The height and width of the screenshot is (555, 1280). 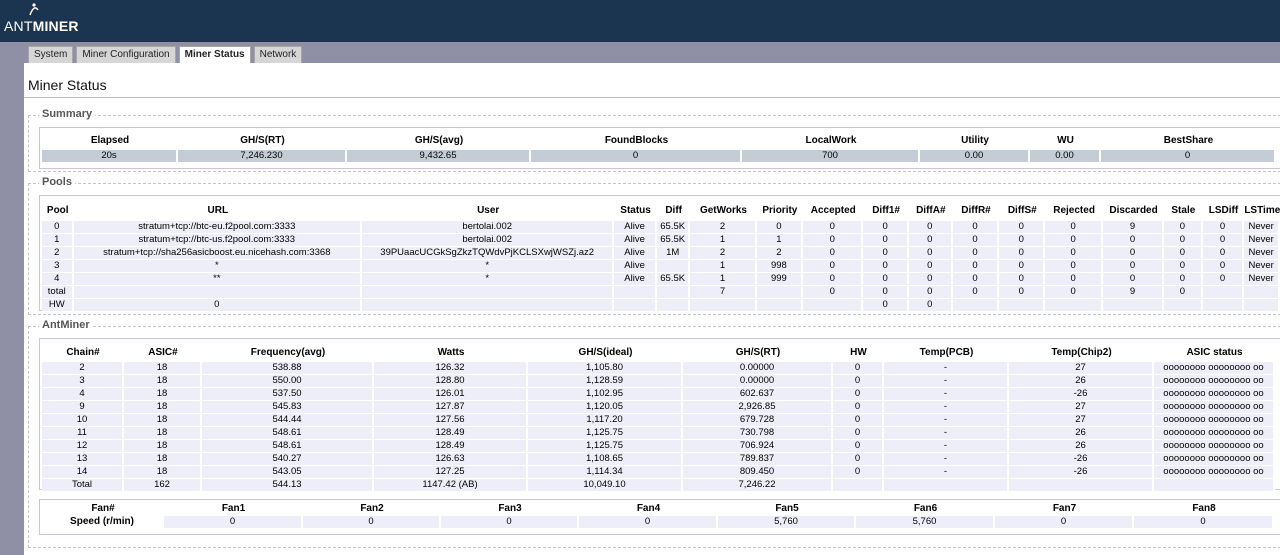 What do you see at coordinates (83, 352) in the screenshot?
I see `antminer-header: Chain#` at bounding box center [83, 352].